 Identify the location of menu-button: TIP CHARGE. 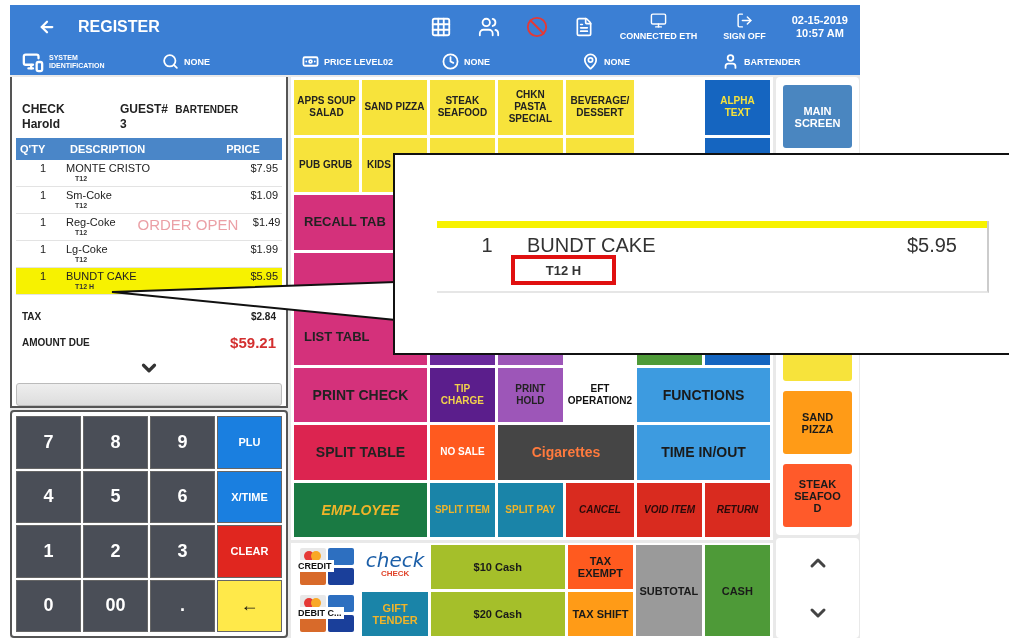
(462, 394).